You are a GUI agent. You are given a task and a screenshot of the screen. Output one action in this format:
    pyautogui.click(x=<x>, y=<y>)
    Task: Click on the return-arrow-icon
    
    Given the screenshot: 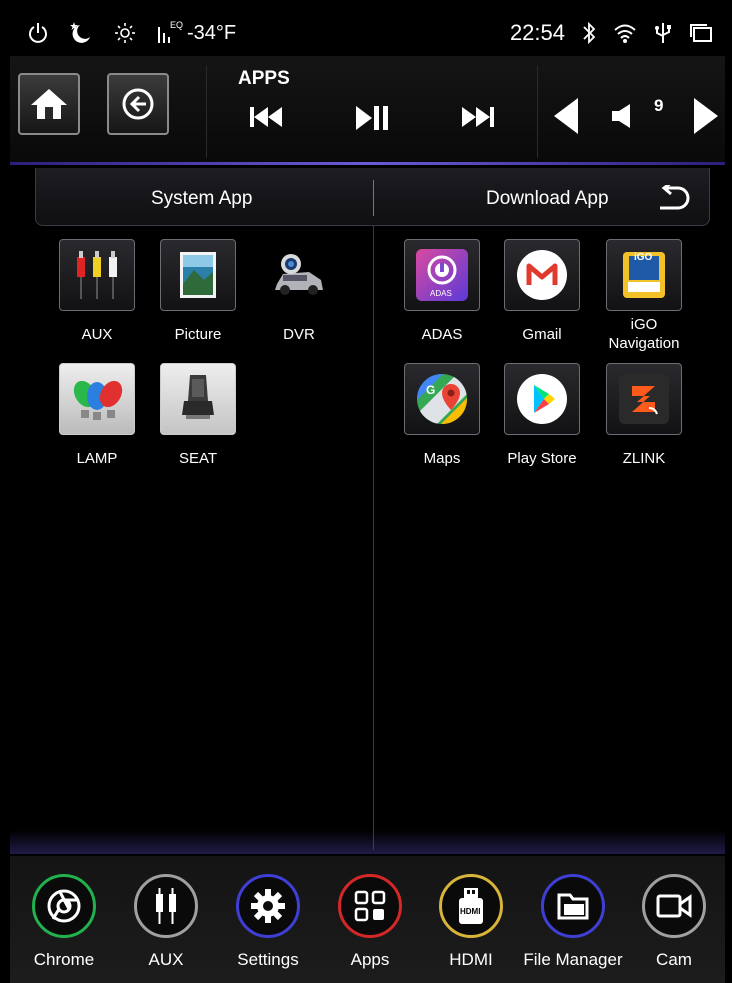 What is the action you would take?
    pyautogui.click(x=675, y=195)
    